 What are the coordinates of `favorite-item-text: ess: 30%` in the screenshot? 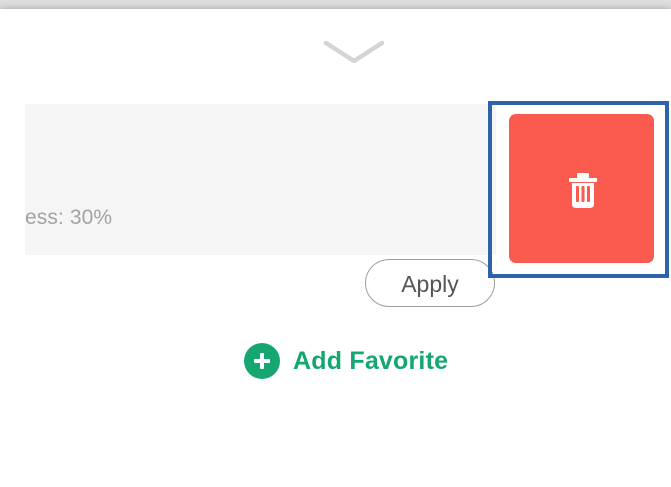 It's located at (69, 217).